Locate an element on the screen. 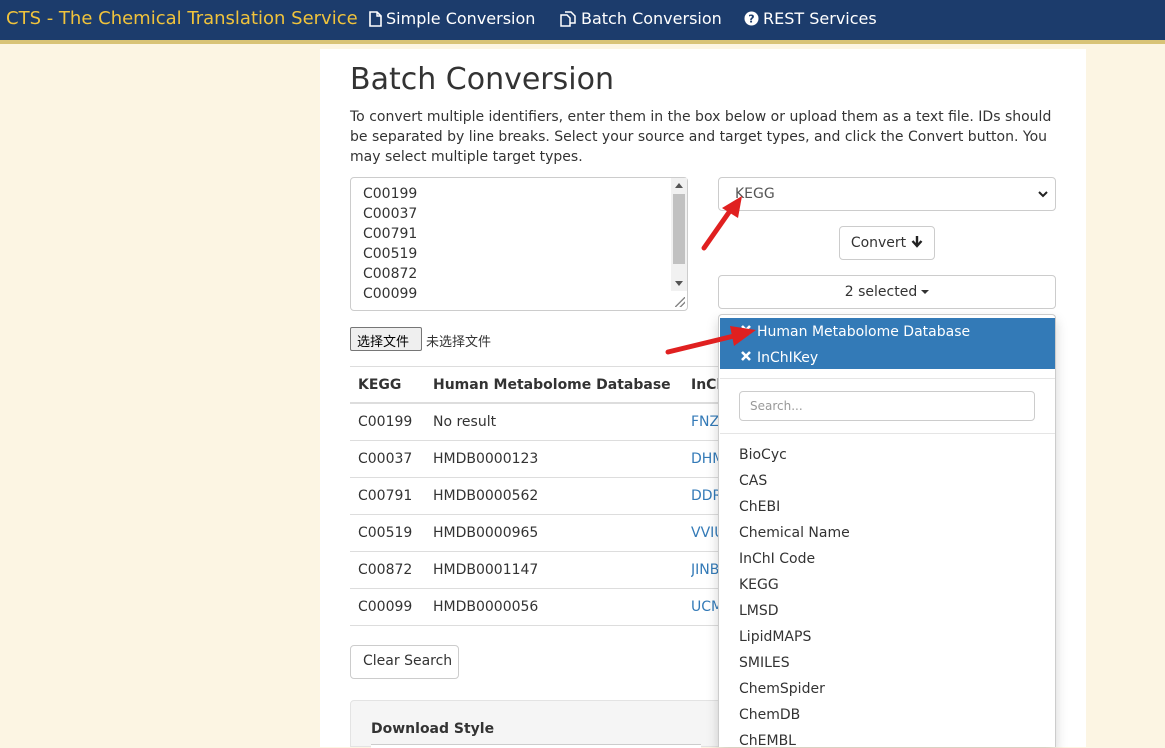 Image resolution: width=1165 pixels, height=748 pixels. nav-rest-services: ? REST Services is located at coordinates (810, 18).